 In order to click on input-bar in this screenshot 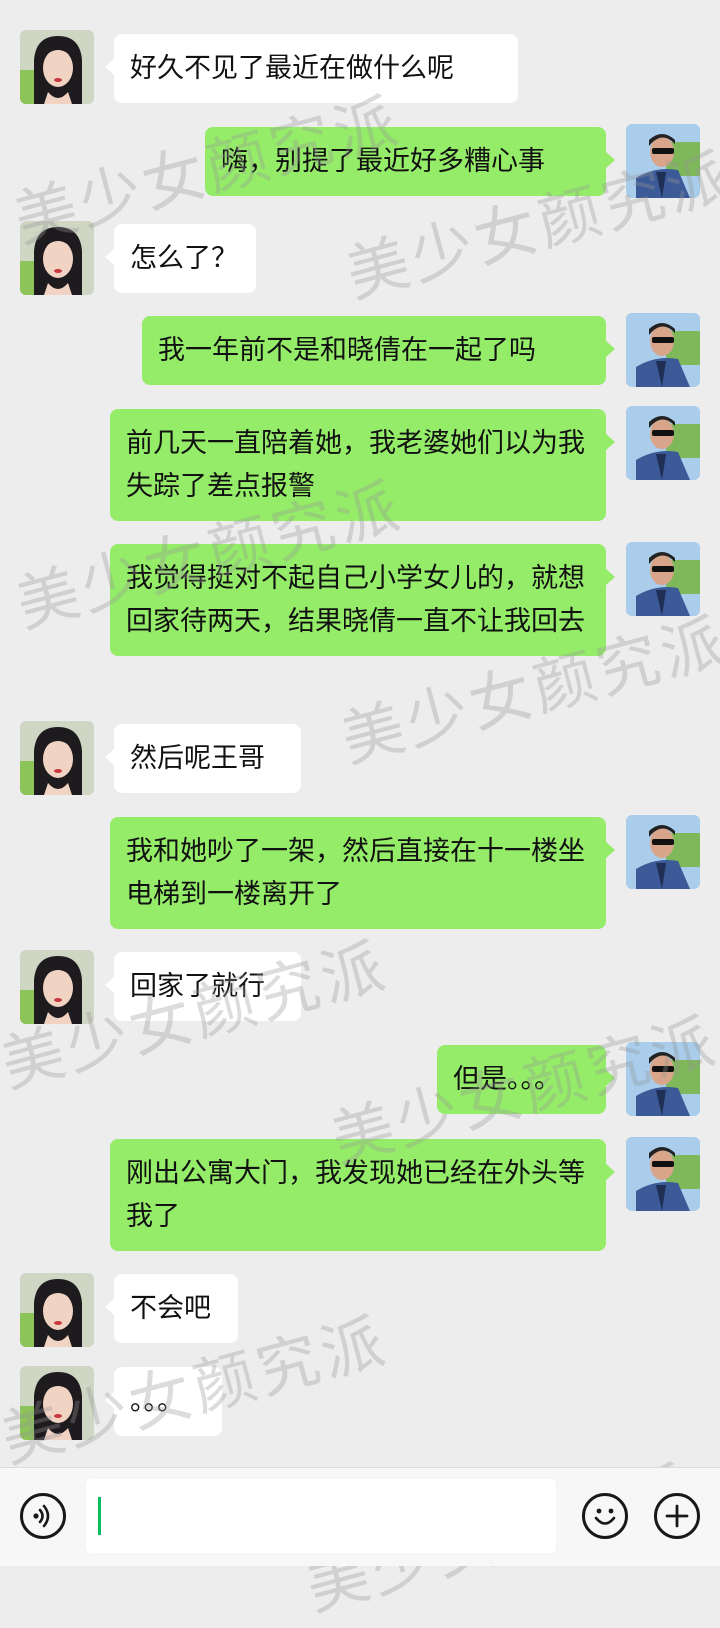, I will do `click(360, 1516)`.